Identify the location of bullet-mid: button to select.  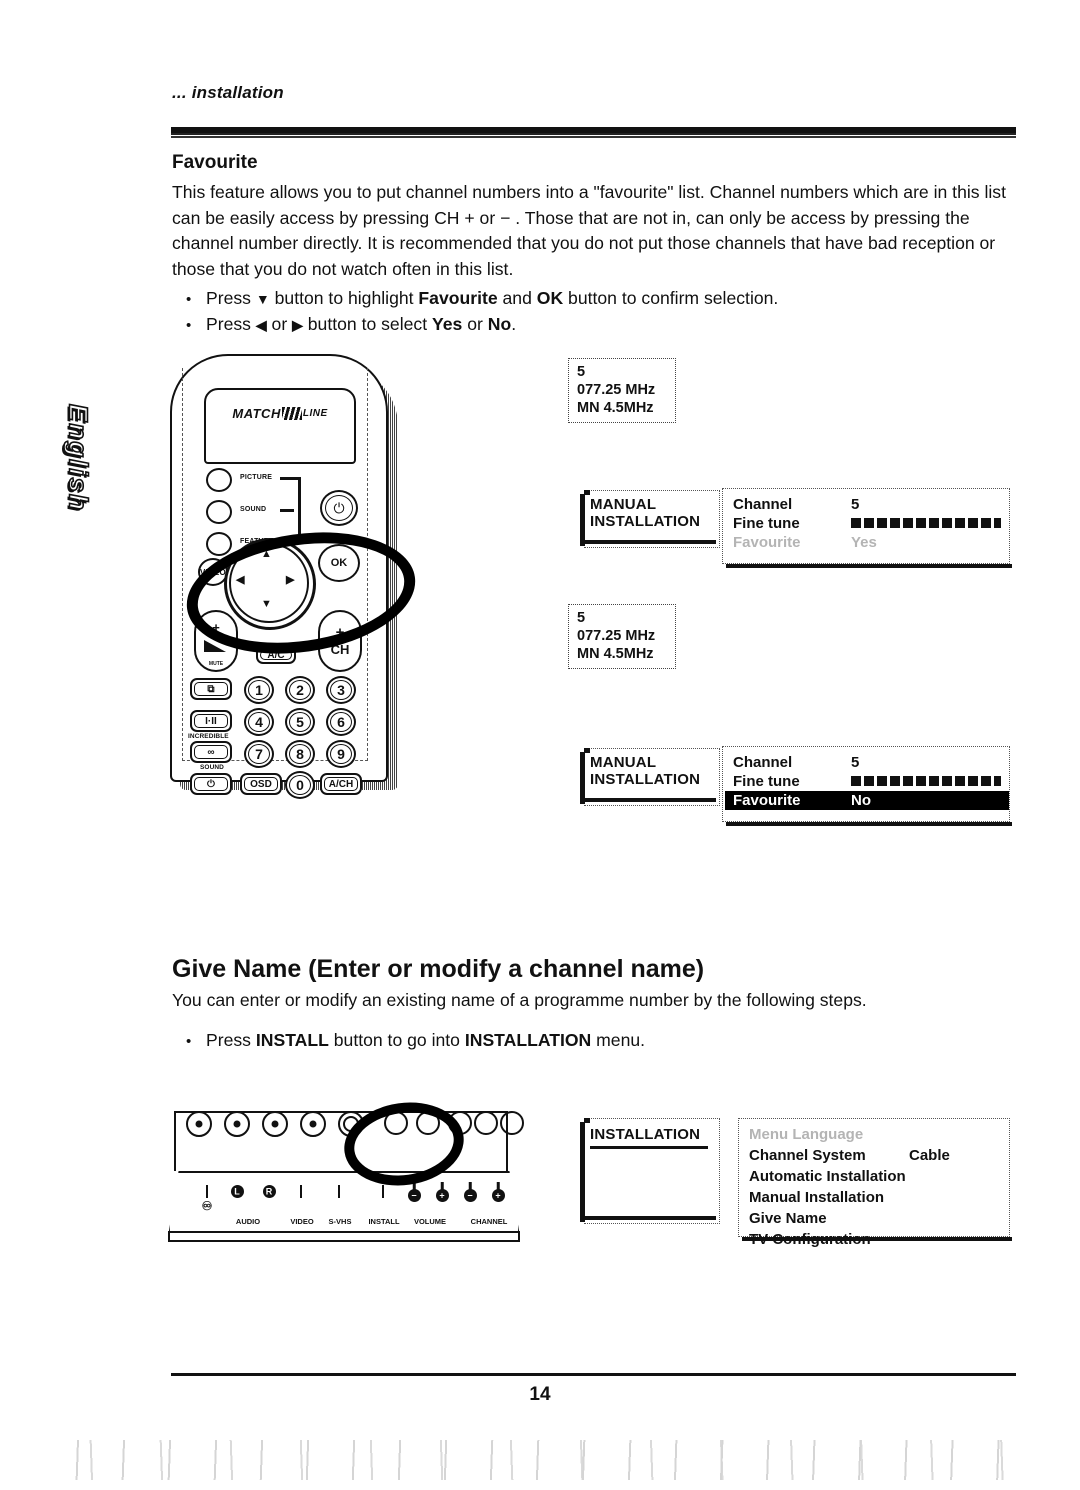
(367, 324).